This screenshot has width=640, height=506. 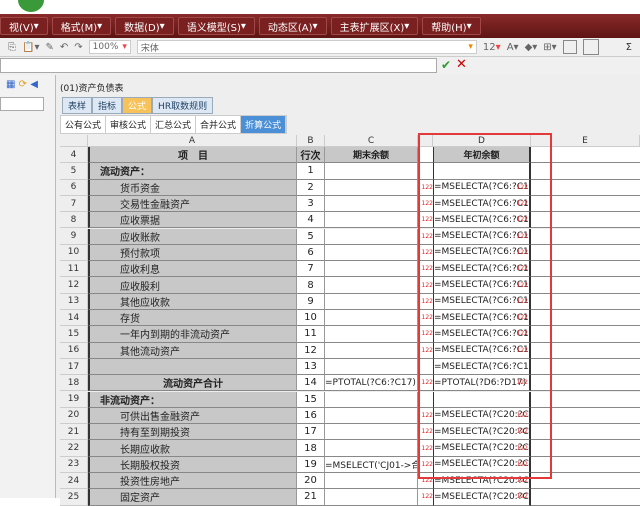 What do you see at coordinates (371, 464) in the screenshot?
I see `closing-balance-cell: =MSELECT('CJ01->合计` at bounding box center [371, 464].